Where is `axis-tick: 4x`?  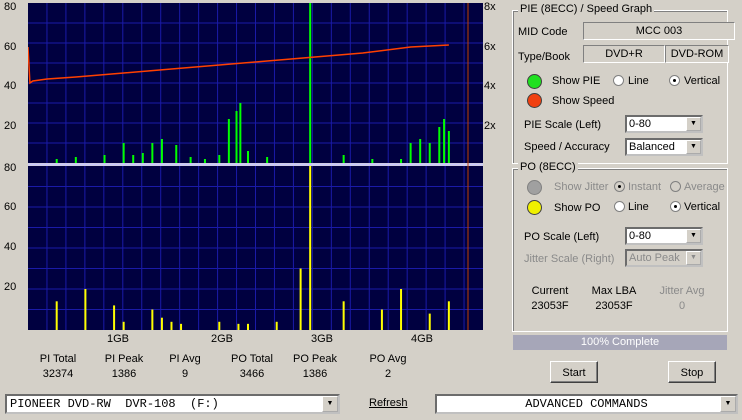
axis-tick: 4x is located at coordinates (490, 86).